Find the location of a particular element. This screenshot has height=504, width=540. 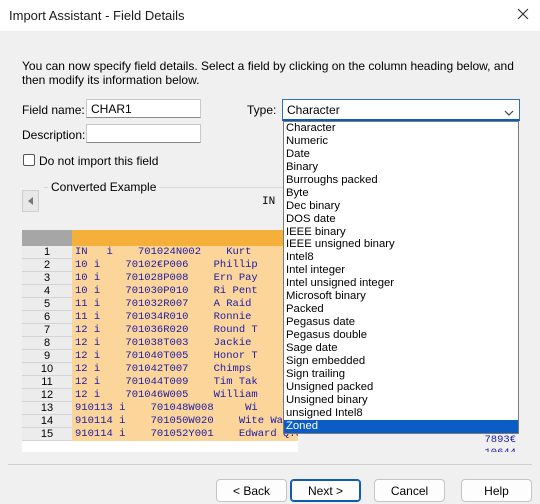

type-option: Intel unsigned integer is located at coordinates (401, 283).